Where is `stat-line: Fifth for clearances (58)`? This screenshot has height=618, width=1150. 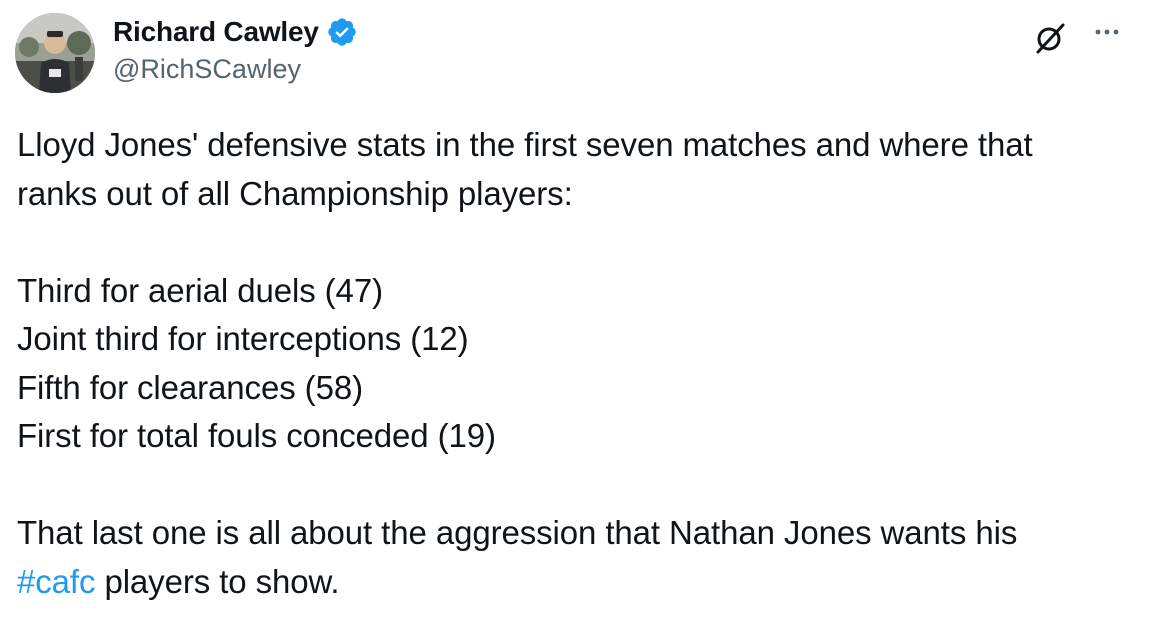 stat-line: Fifth for clearances (58) is located at coordinates (190, 387).